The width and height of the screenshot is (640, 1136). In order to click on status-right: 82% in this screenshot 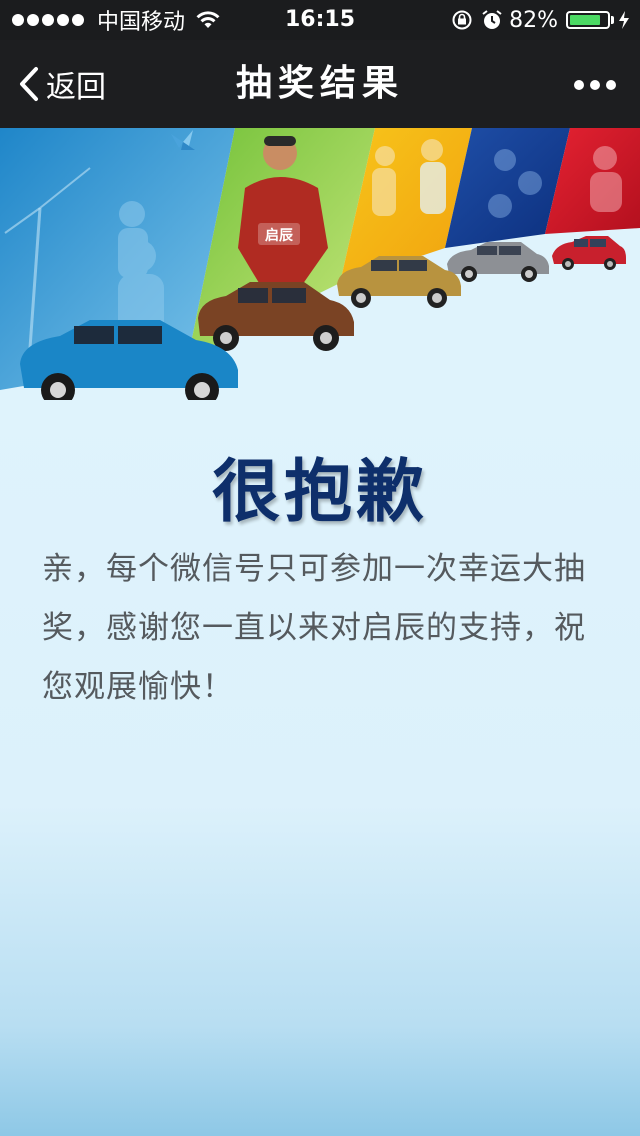, I will do `click(540, 20)`.